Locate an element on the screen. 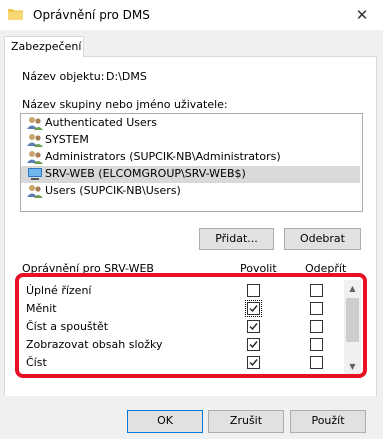  scroll-thumb is located at coordinates (352, 320).